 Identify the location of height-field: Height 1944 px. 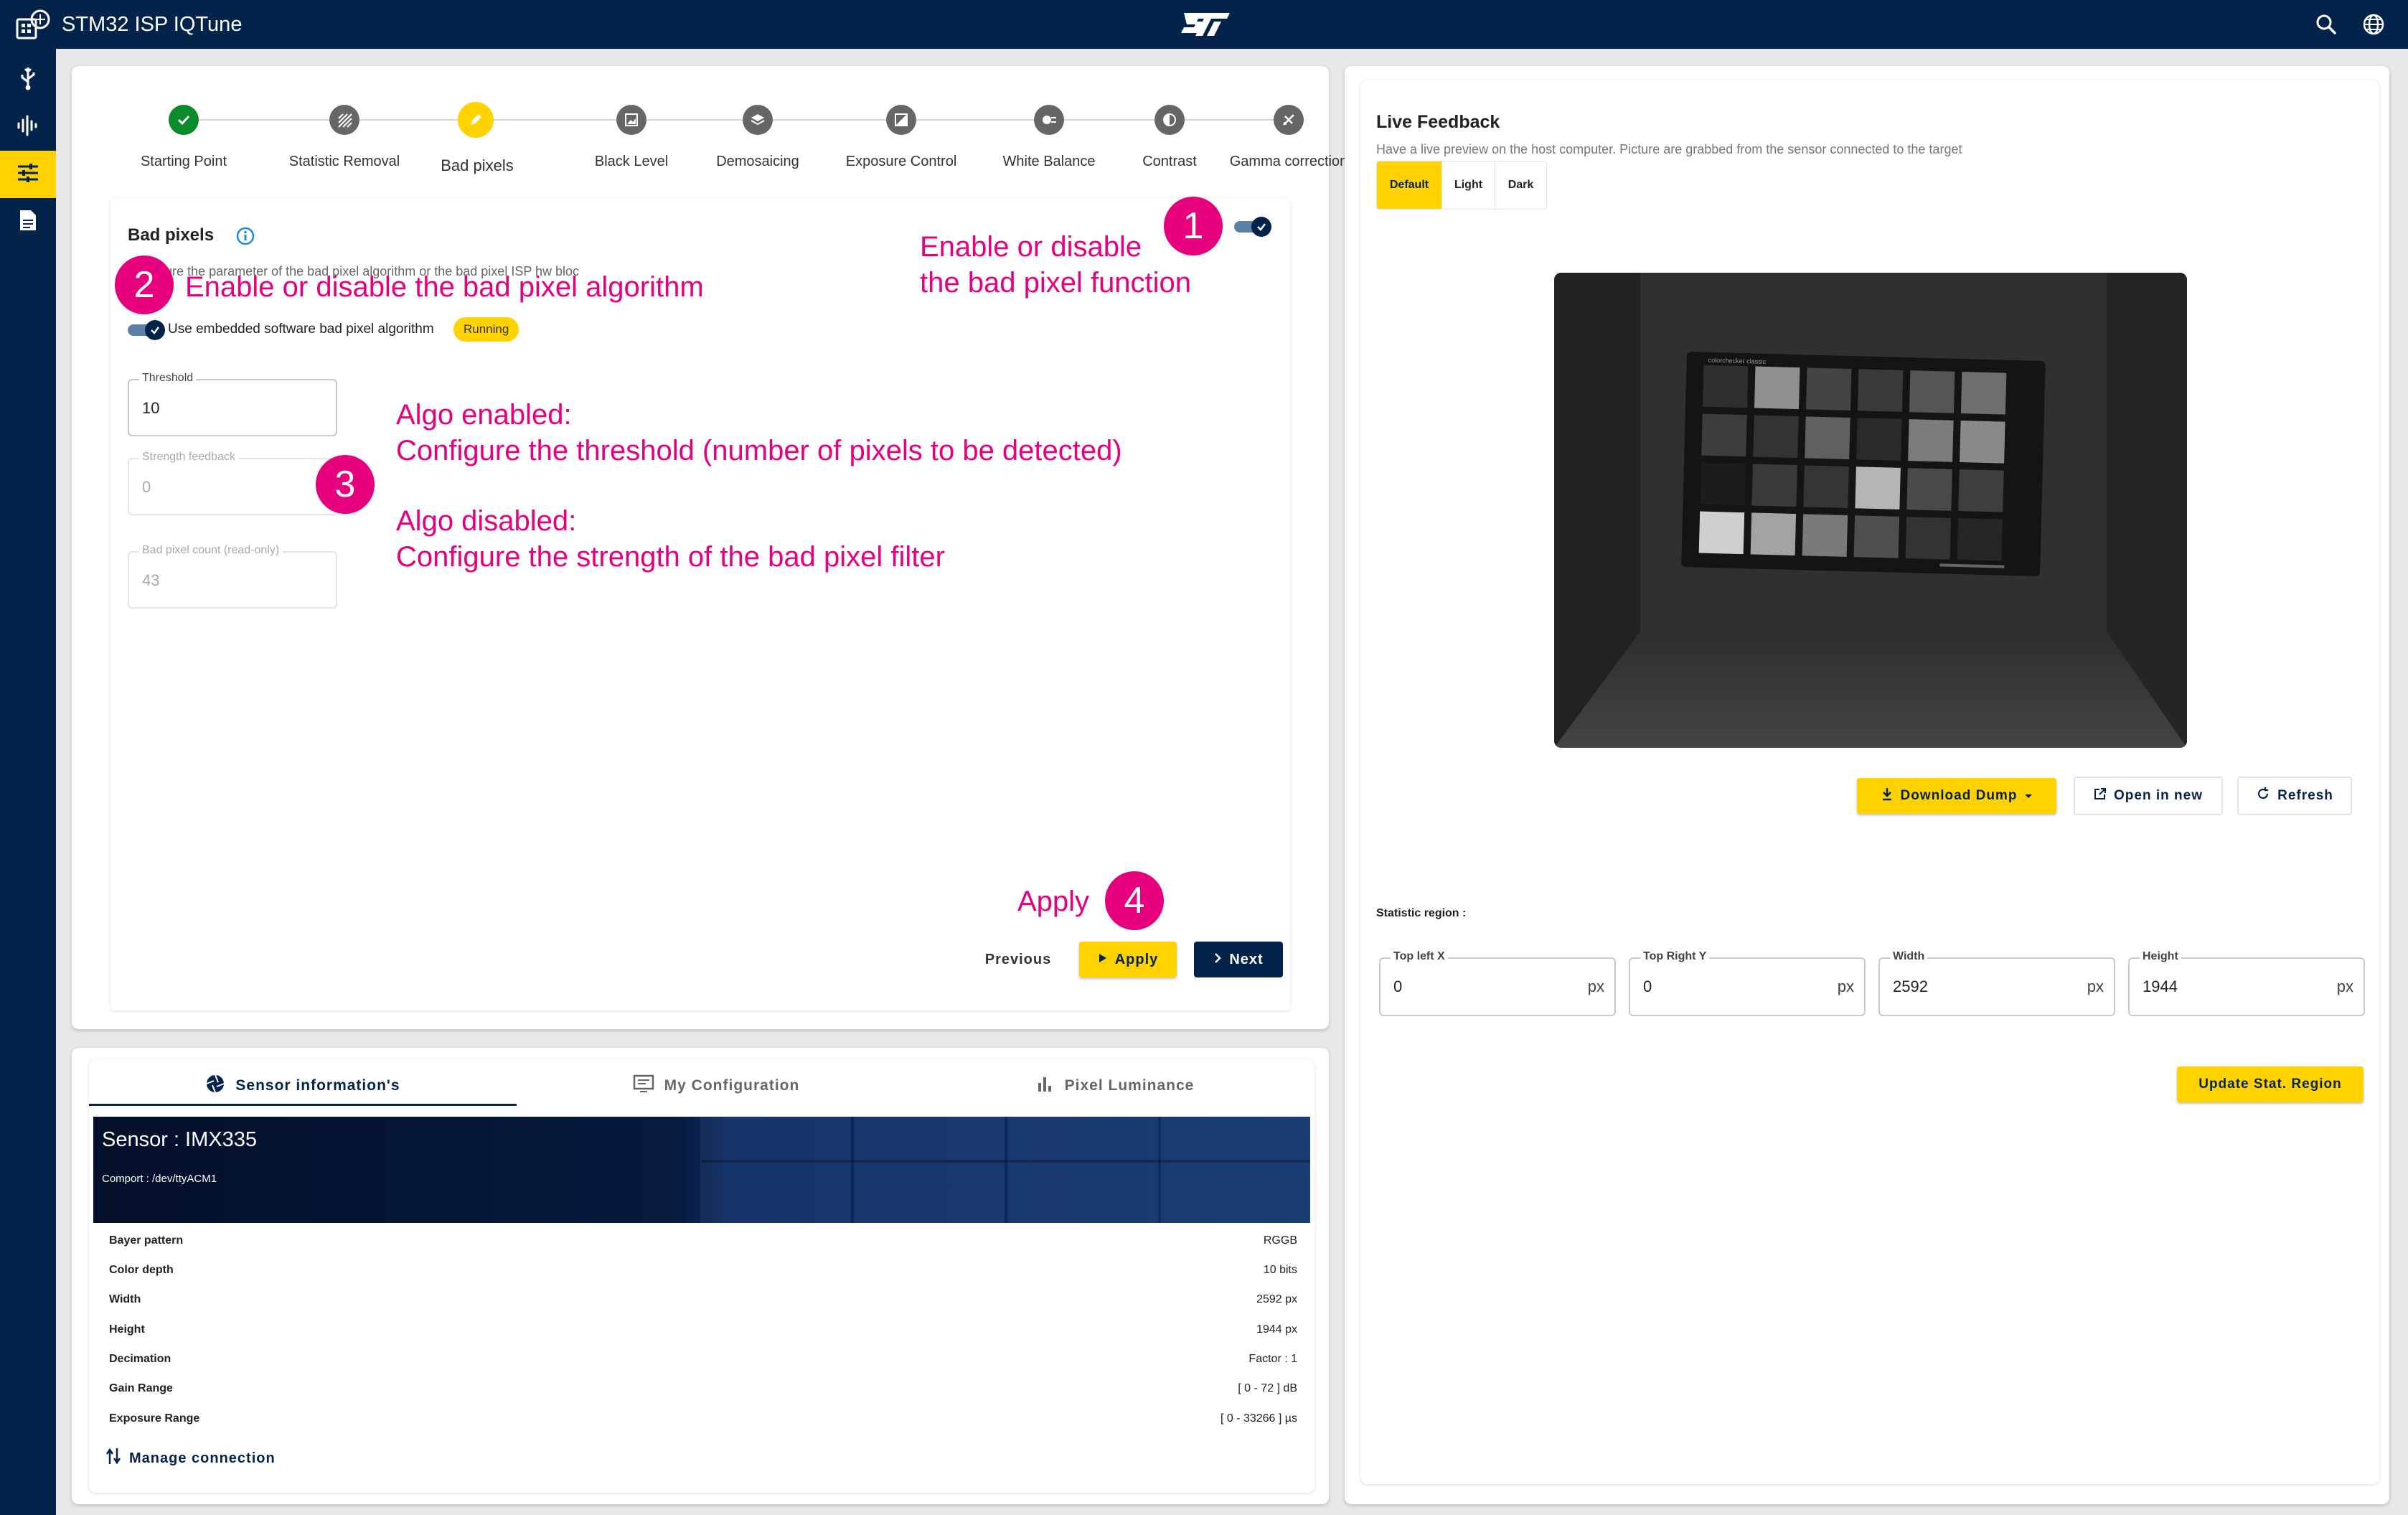
(2246, 983).